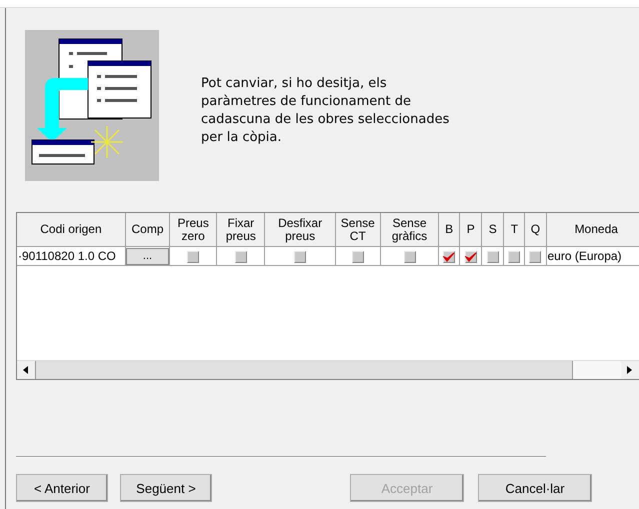 The image size is (639, 509). Describe the element at coordinates (304, 370) in the screenshot. I see `scrollbar-thumb` at that location.